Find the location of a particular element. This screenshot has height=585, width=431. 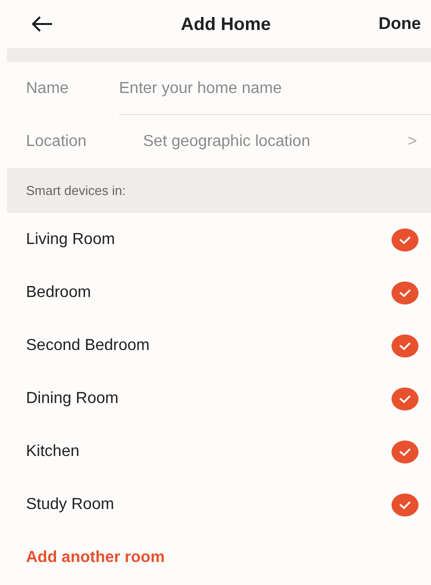

room-name: Living Room is located at coordinates (70, 239).